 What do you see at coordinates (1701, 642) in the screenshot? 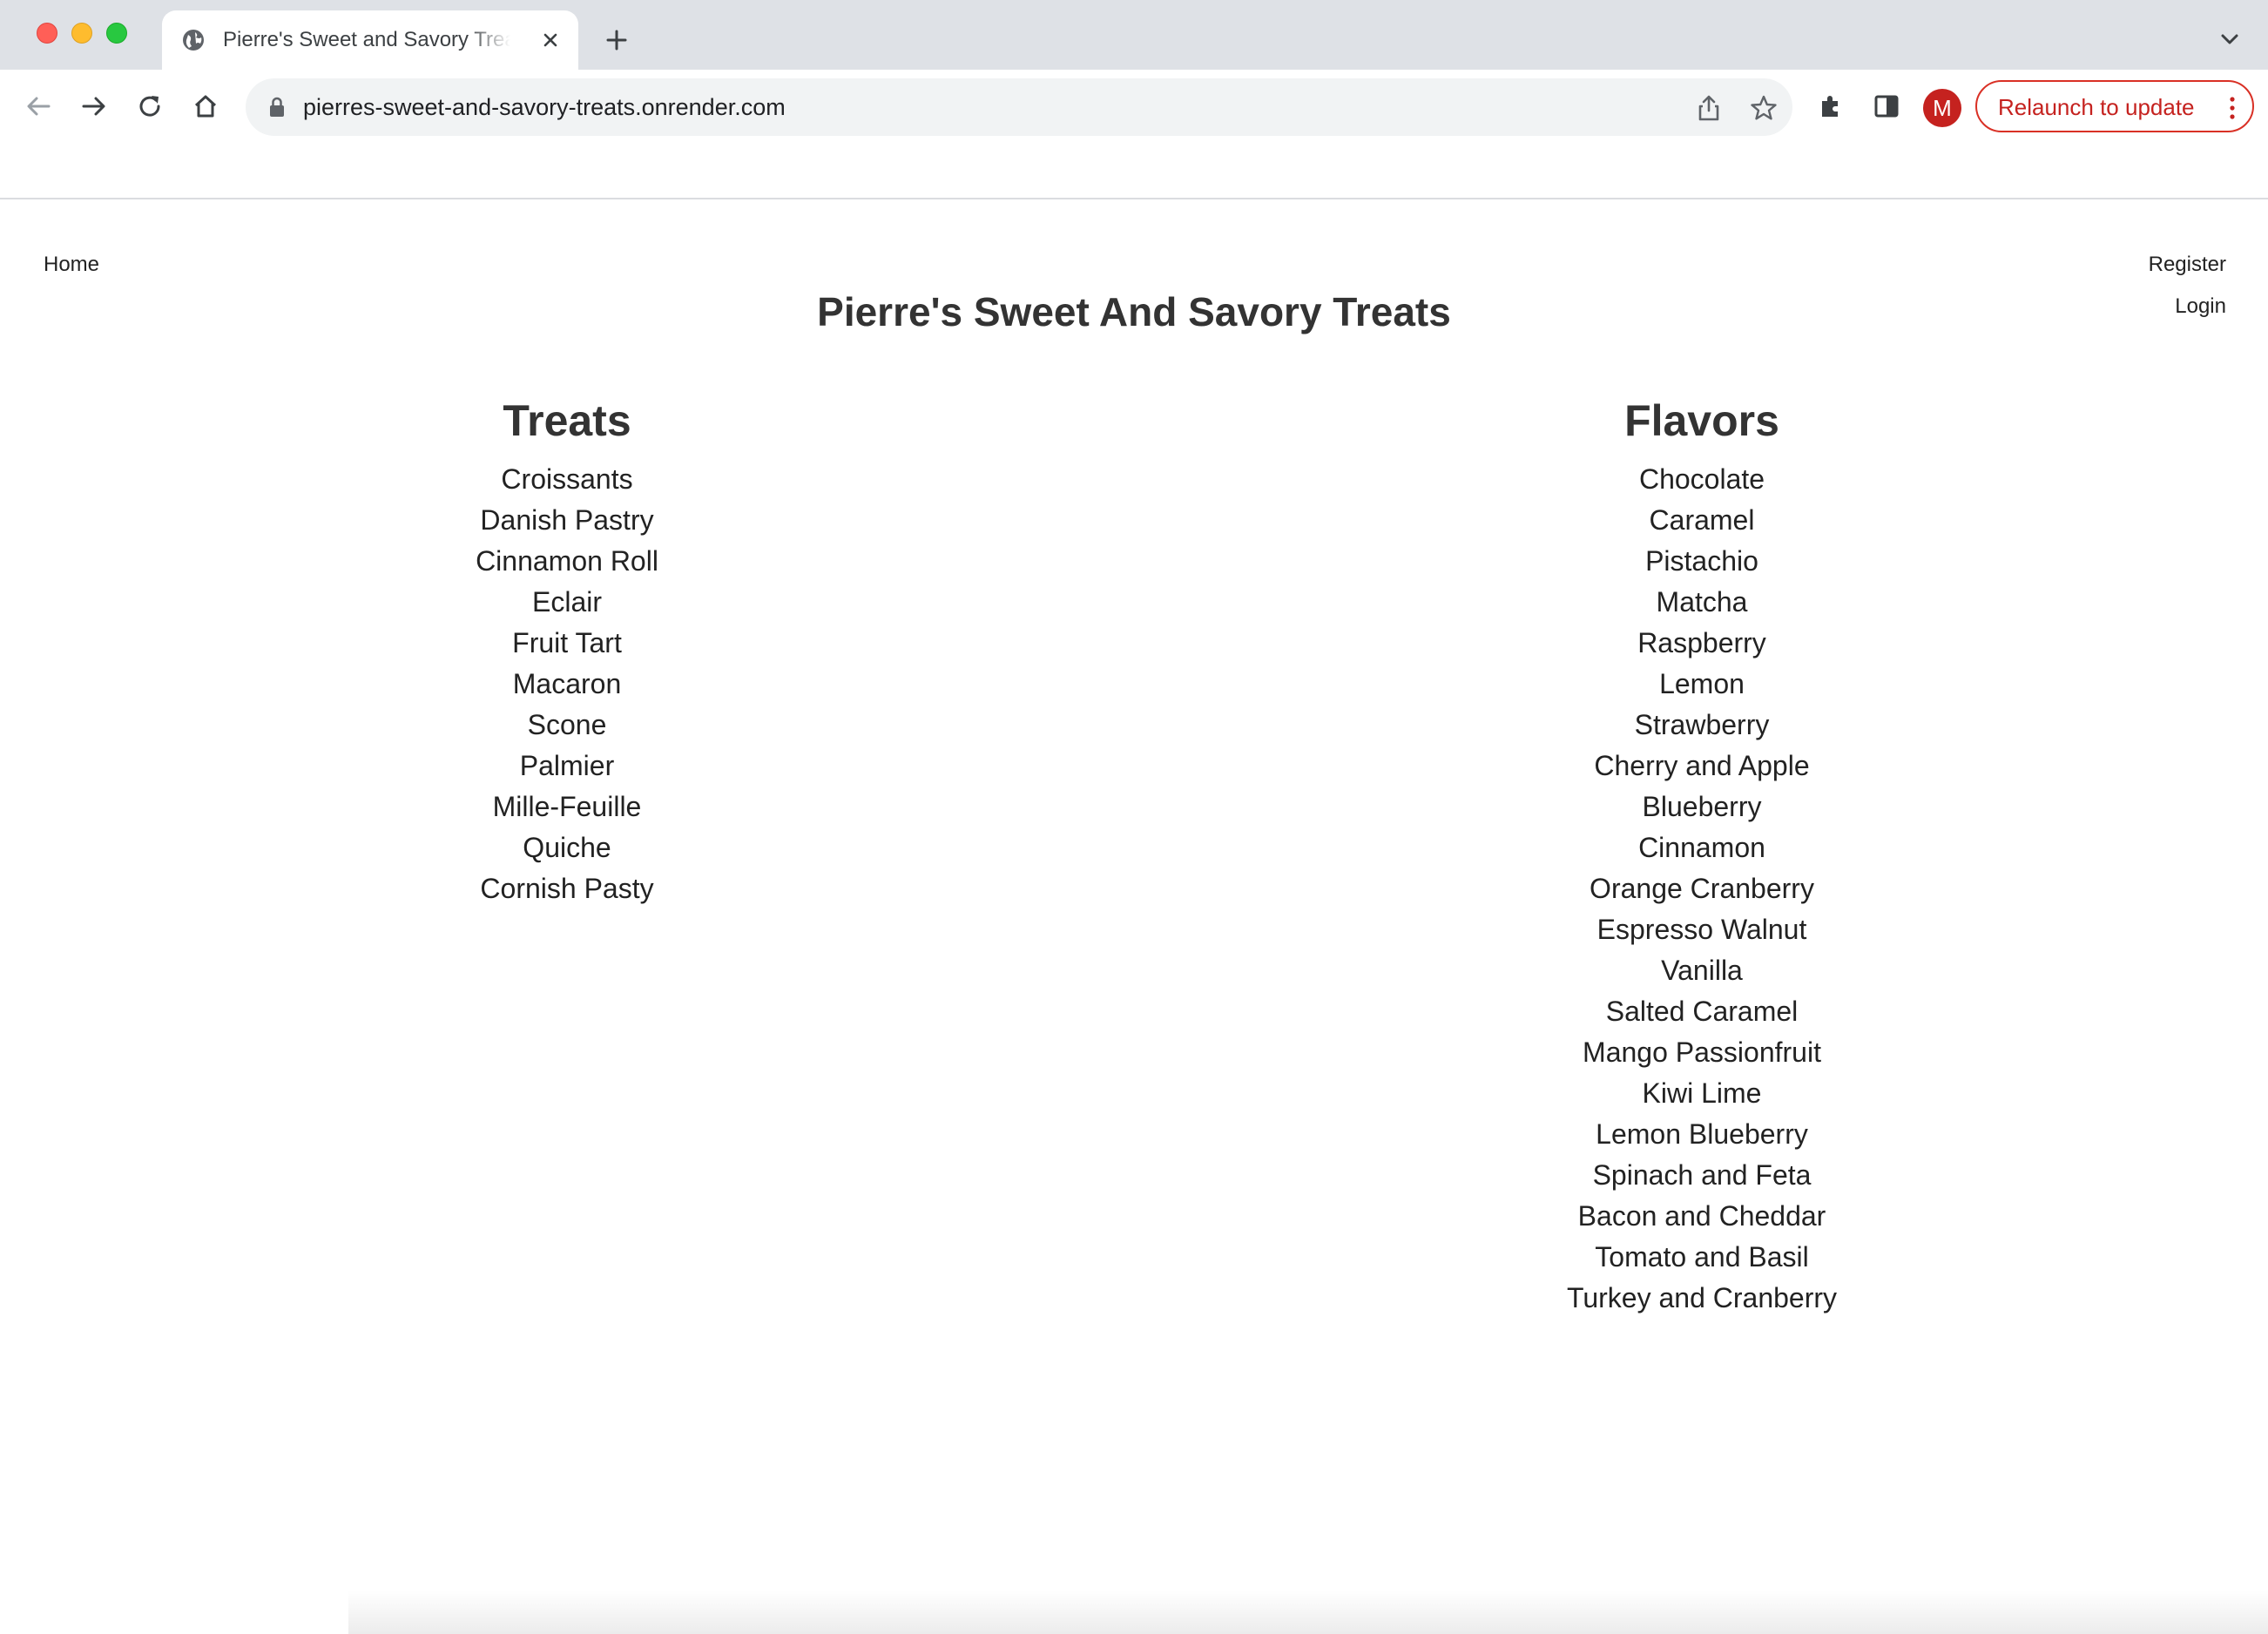
I see `flavor-link: Raspberry` at bounding box center [1701, 642].